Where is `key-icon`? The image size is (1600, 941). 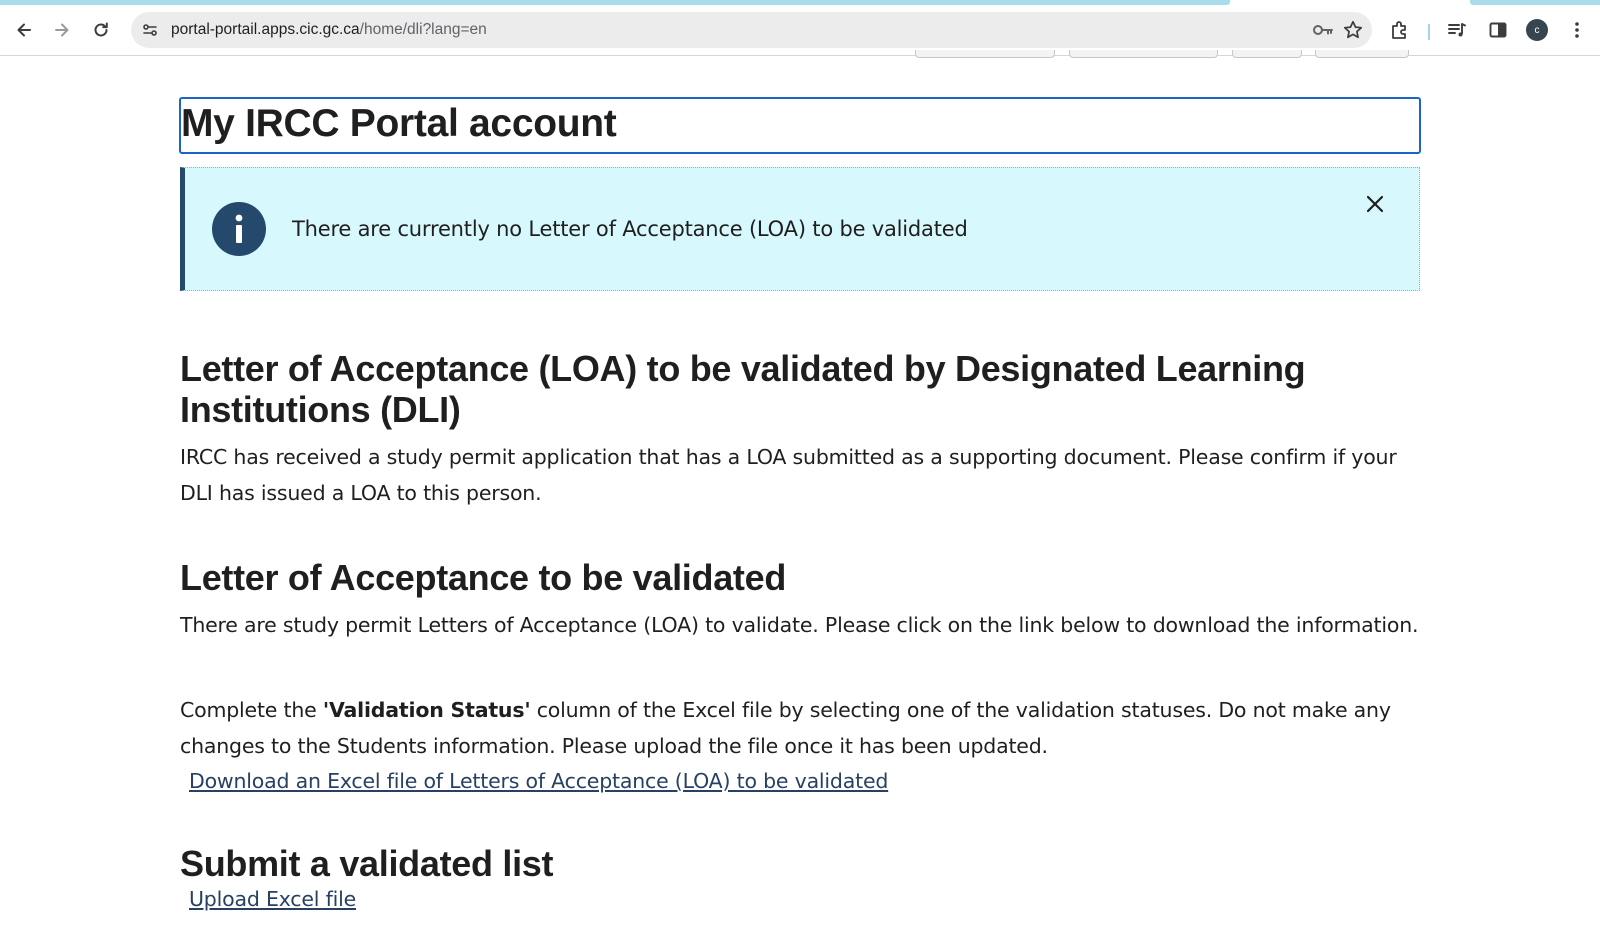 key-icon is located at coordinates (1323, 30).